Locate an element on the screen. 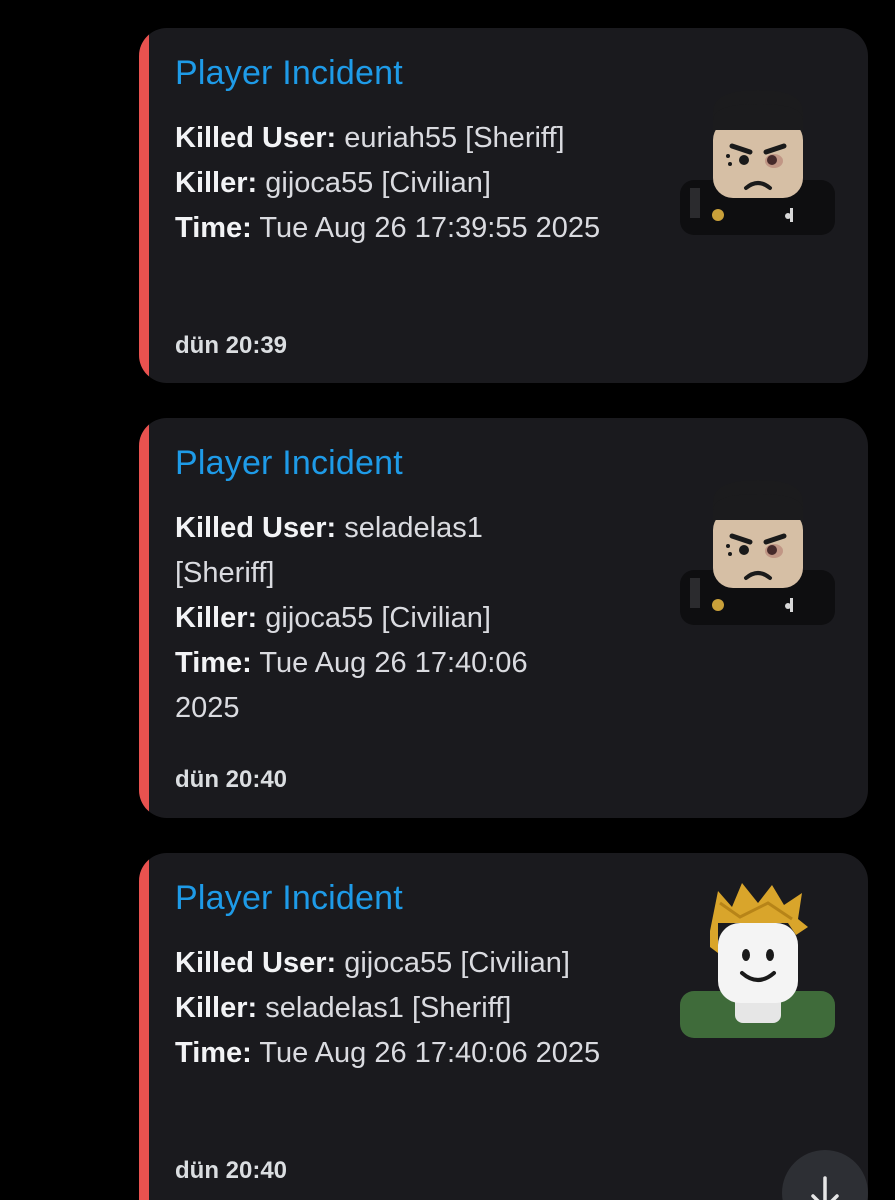 This screenshot has height=1200, width=895. embed-footer-timestamp: dün 20:39 is located at coordinates (231, 345).